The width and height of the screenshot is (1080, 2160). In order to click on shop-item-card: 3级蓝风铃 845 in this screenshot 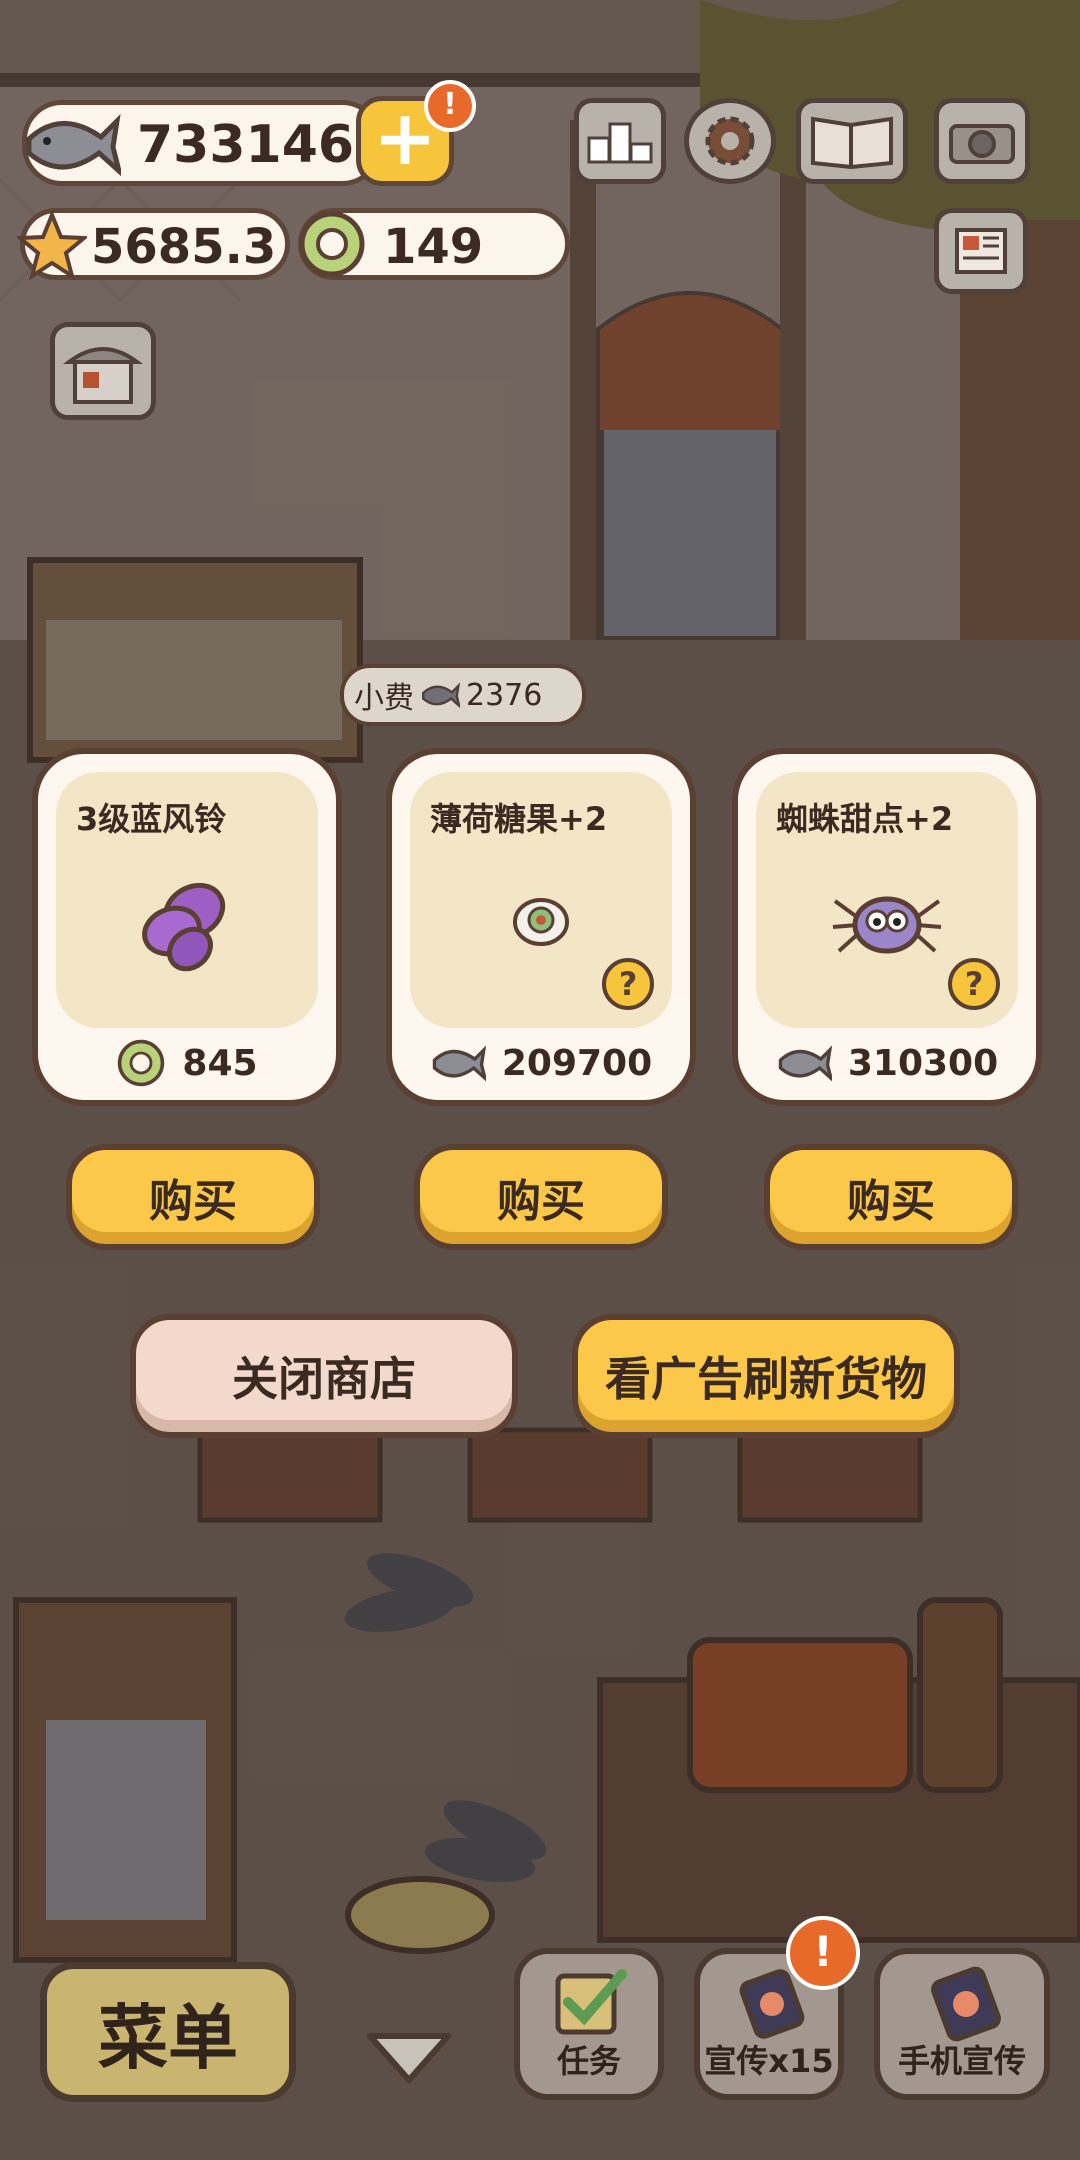, I will do `click(187, 927)`.